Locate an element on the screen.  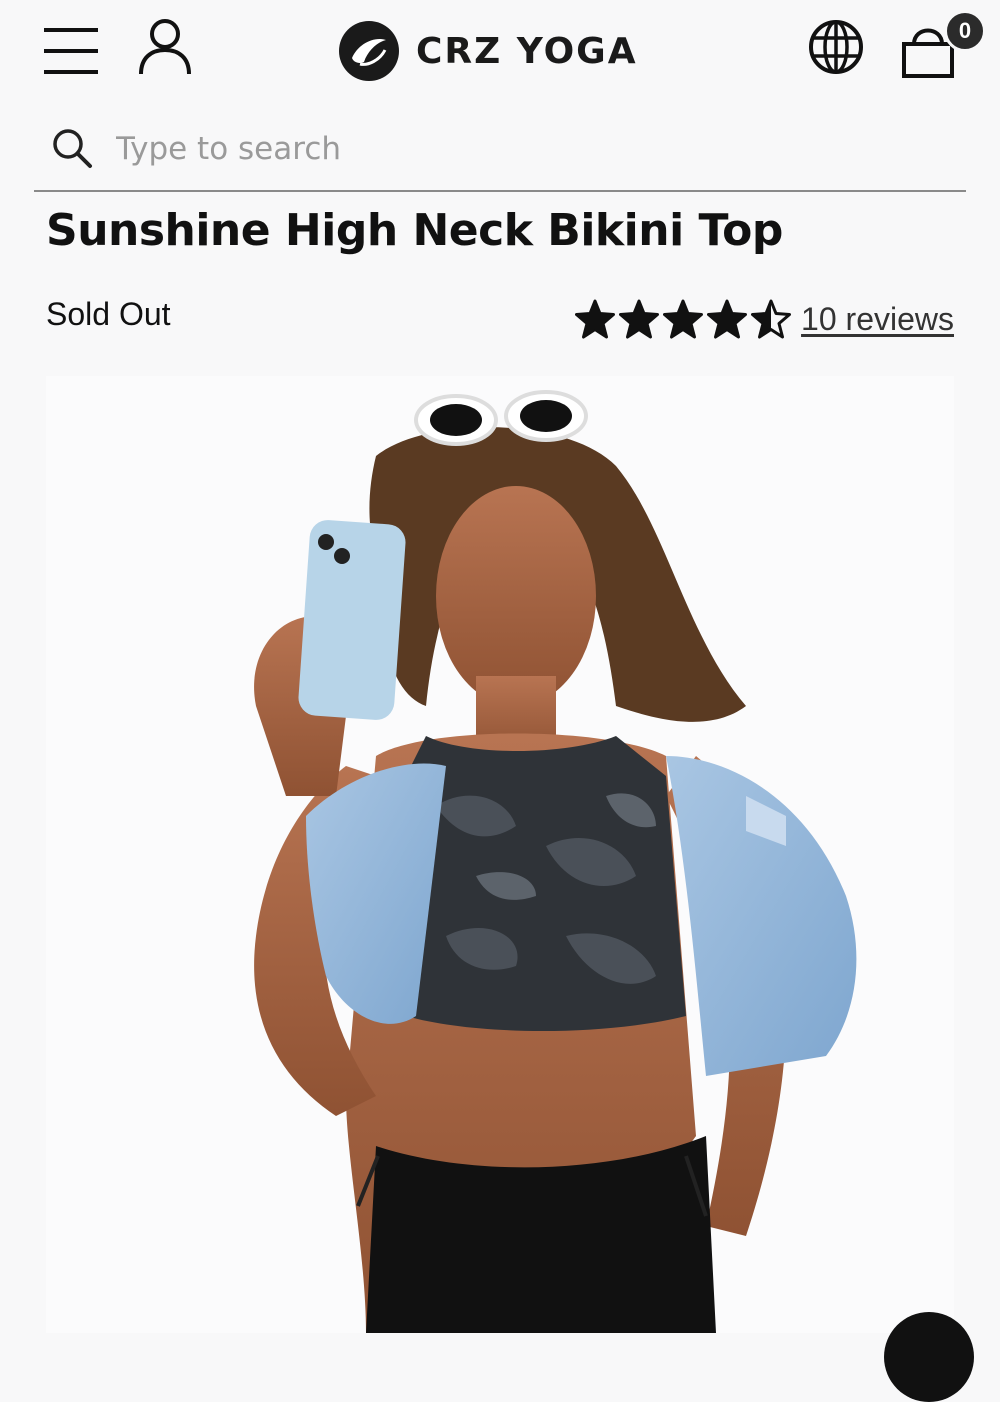
chat-button is located at coordinates (929, 1357).